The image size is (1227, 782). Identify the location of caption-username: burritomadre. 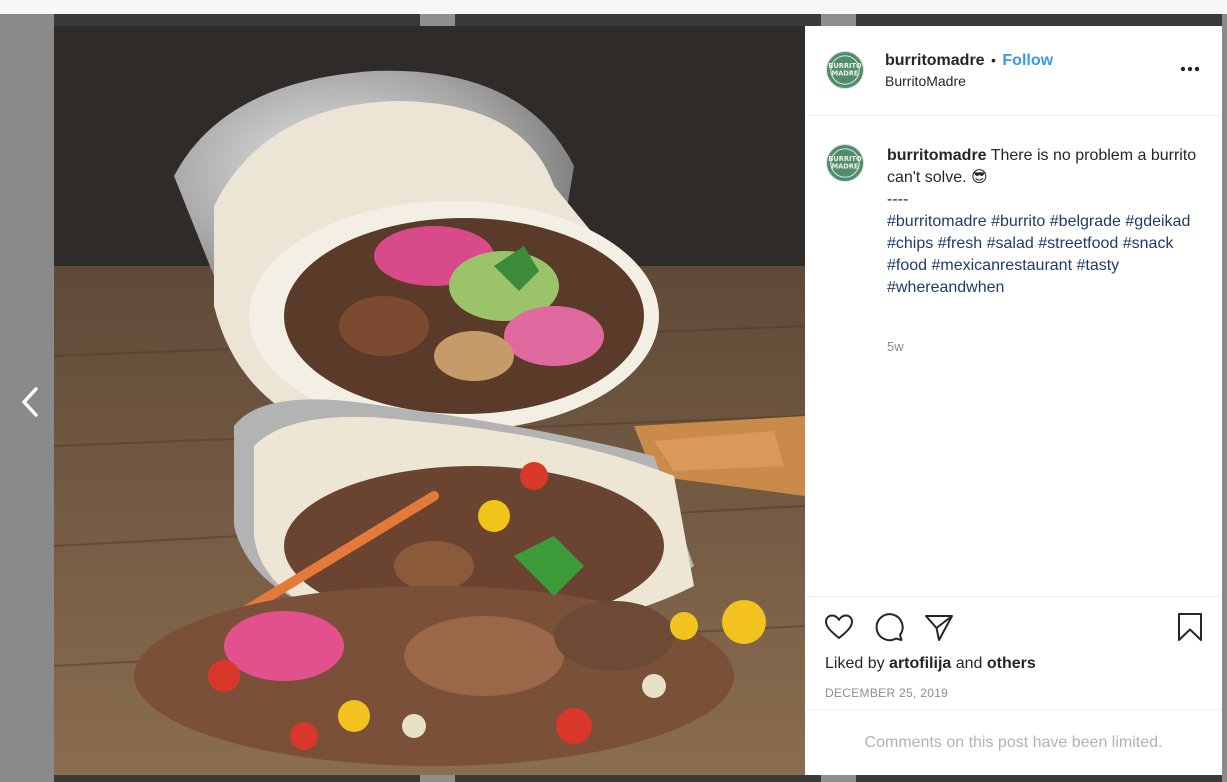
(937, 155).